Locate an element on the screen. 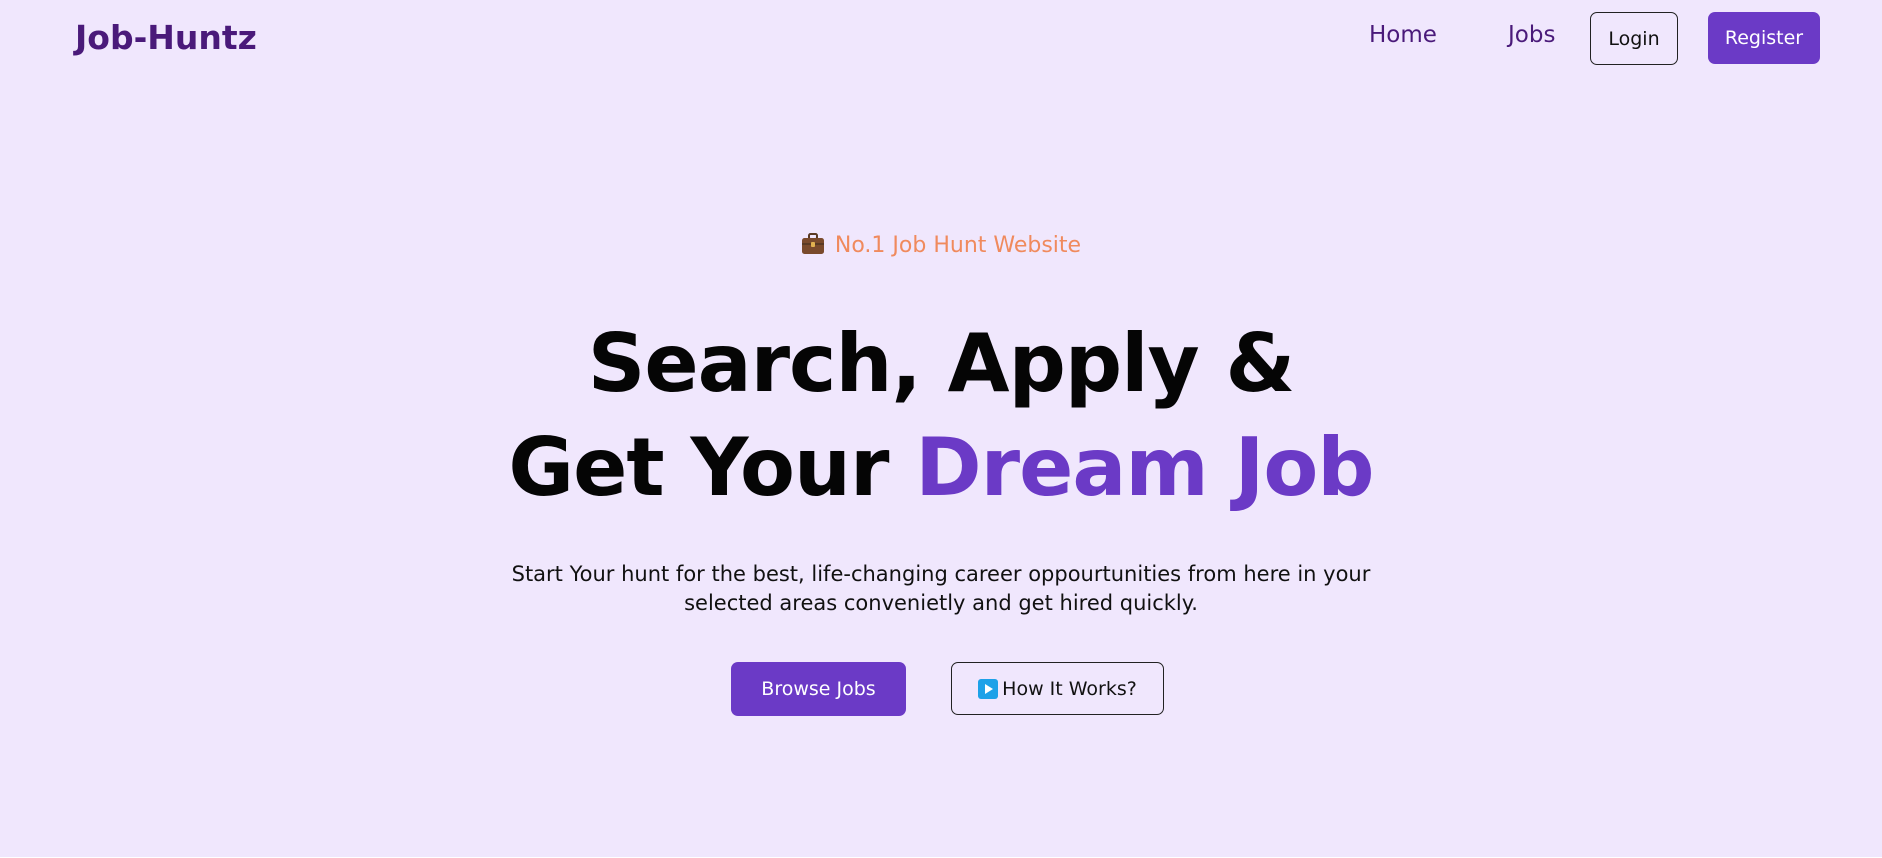 The width and height of the screenshot is (1882, 858). register-button-label: Register is located at coordinates (1764, 38).